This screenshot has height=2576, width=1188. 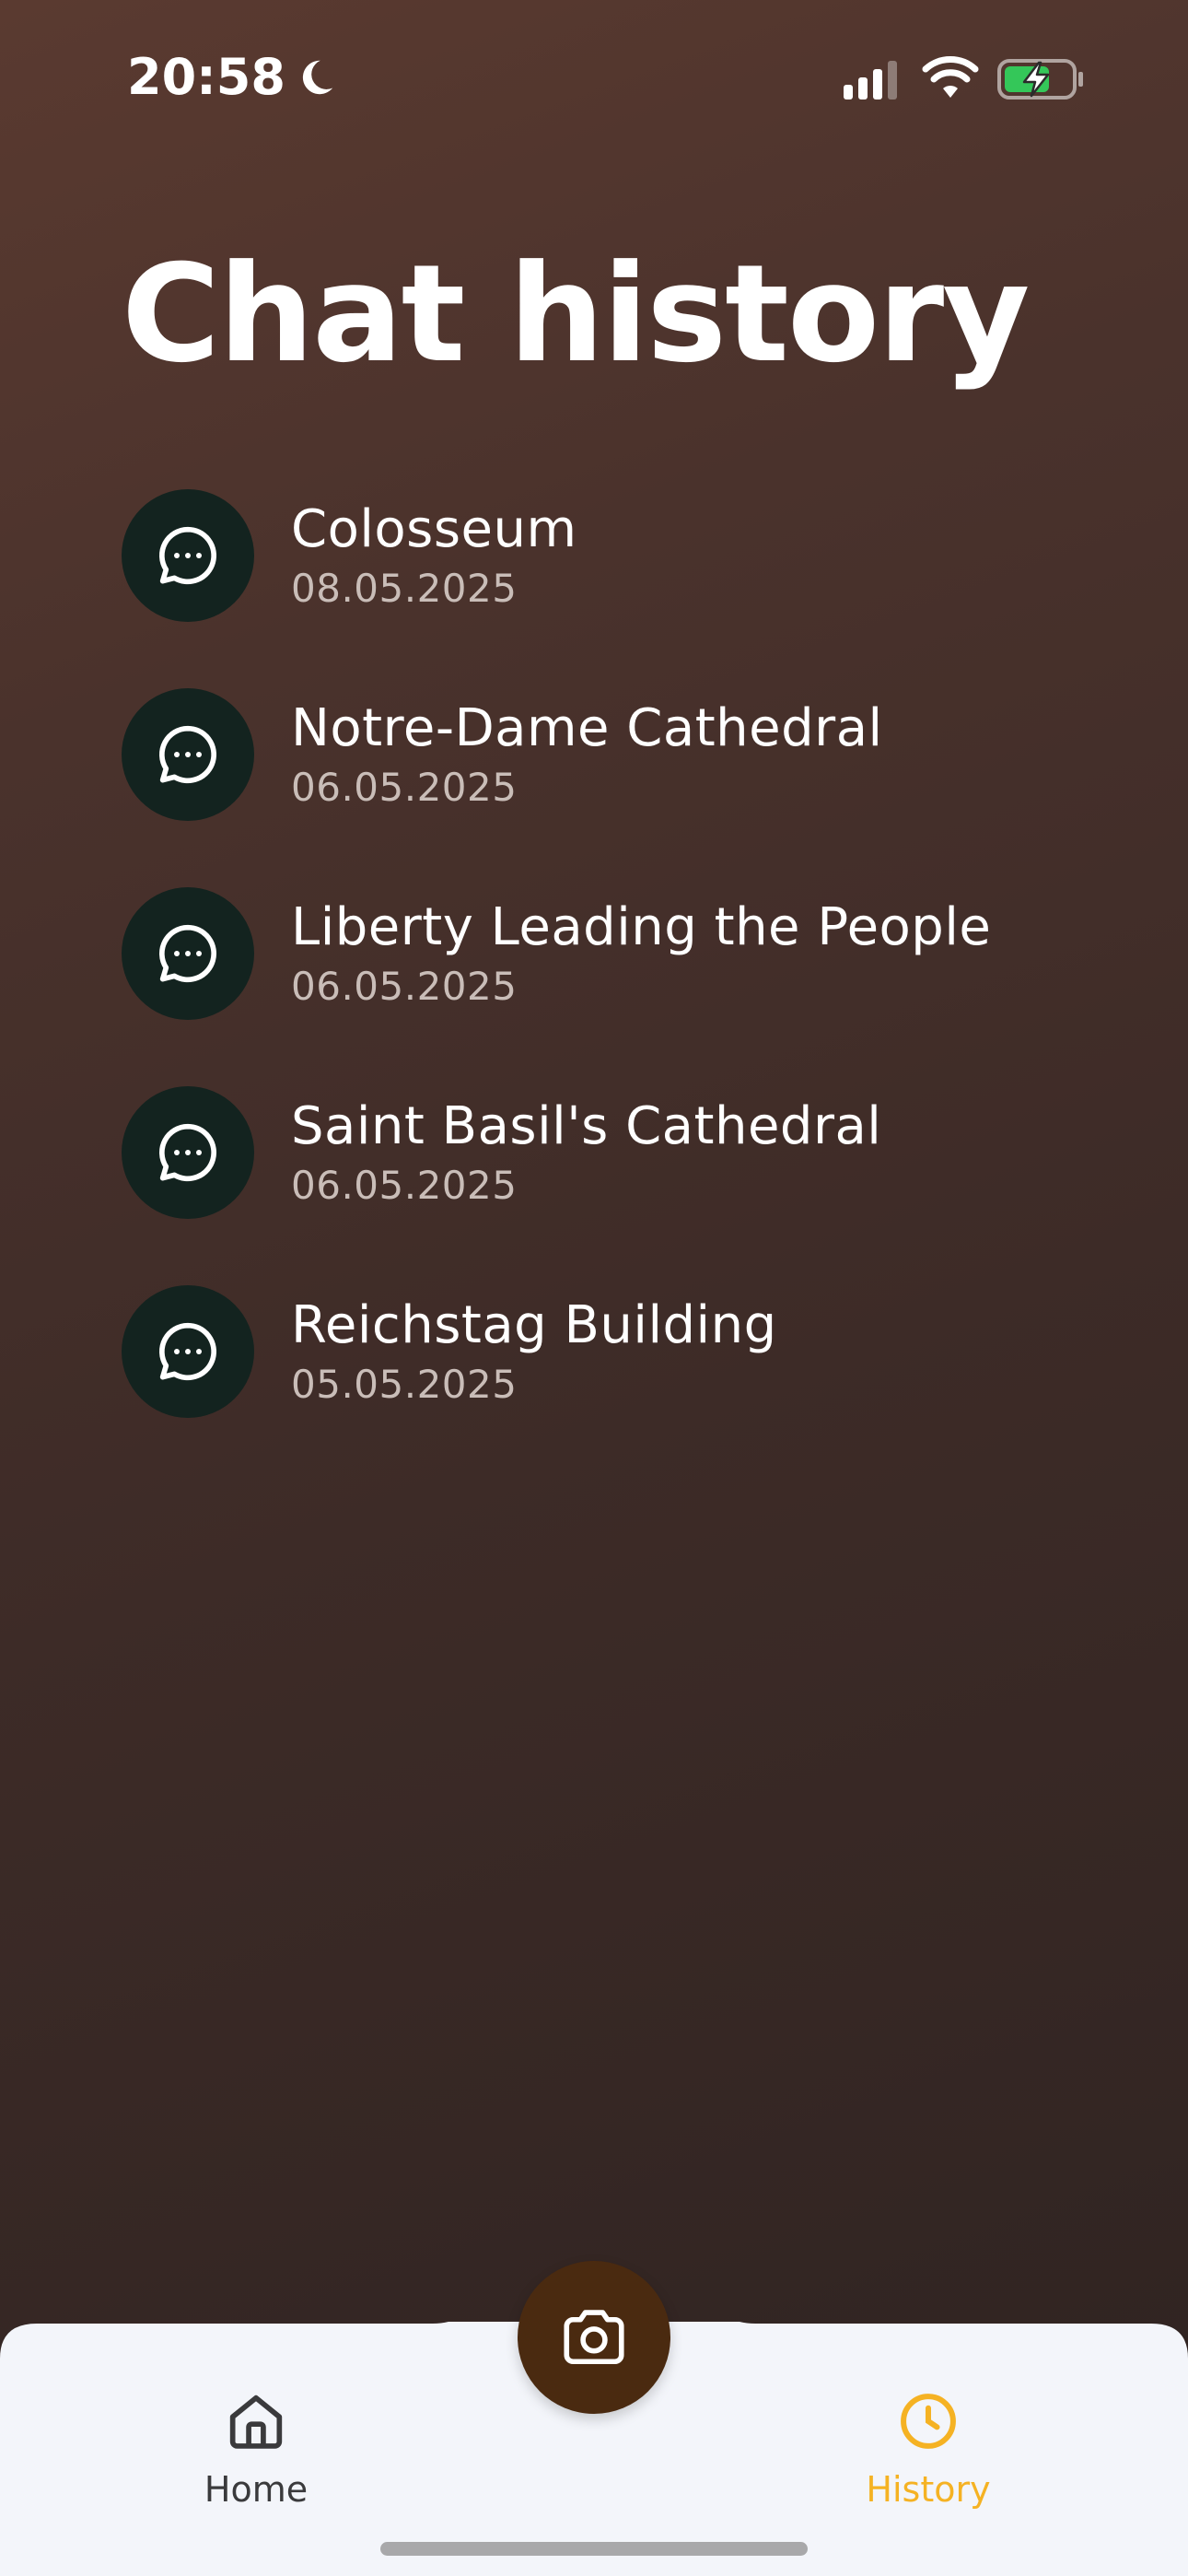 What do you see at coordinates (870, 80) in the screenshot?
I see `signal-icon` at bounding box center [870, 80].